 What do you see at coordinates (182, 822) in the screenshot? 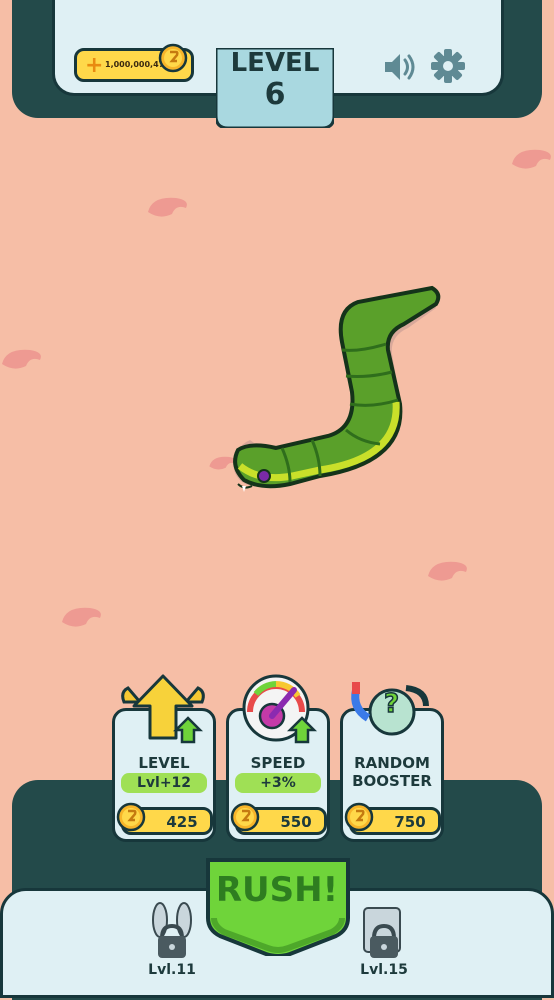
I see `card-price: 425` at bounding box center [182, 822].